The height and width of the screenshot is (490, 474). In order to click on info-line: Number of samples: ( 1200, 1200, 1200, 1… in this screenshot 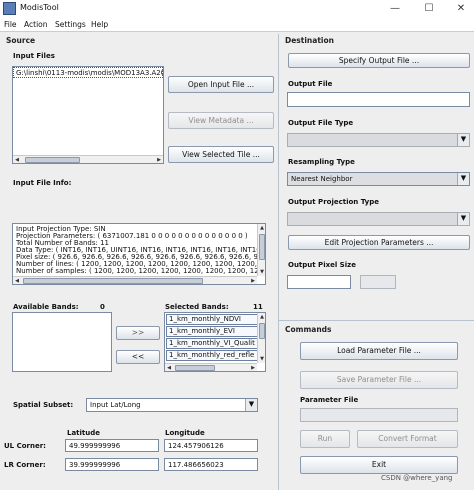, I will do `click(141, 271)`.